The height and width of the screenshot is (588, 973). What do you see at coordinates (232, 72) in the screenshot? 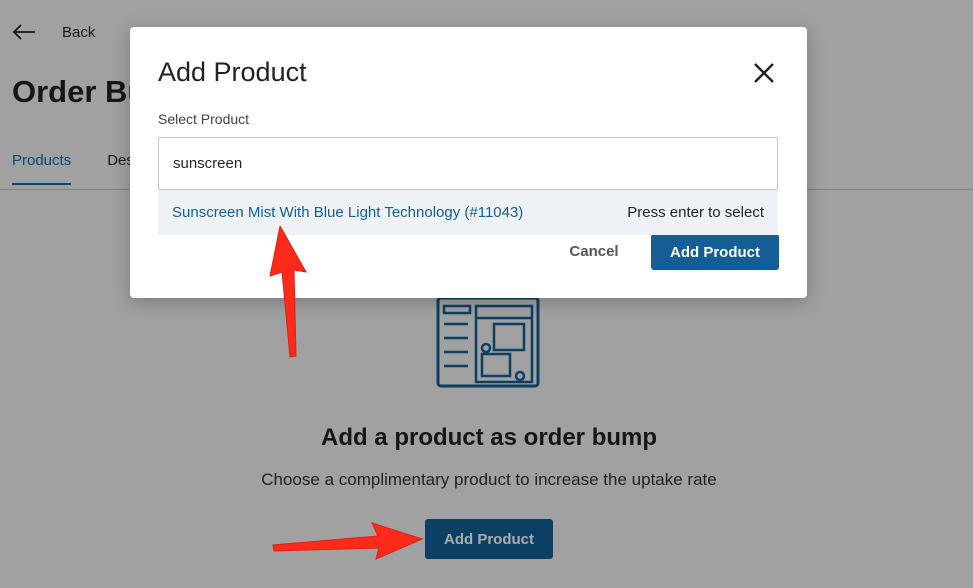
I see `modal-title: Add Product` at bounding box center [232, 72].